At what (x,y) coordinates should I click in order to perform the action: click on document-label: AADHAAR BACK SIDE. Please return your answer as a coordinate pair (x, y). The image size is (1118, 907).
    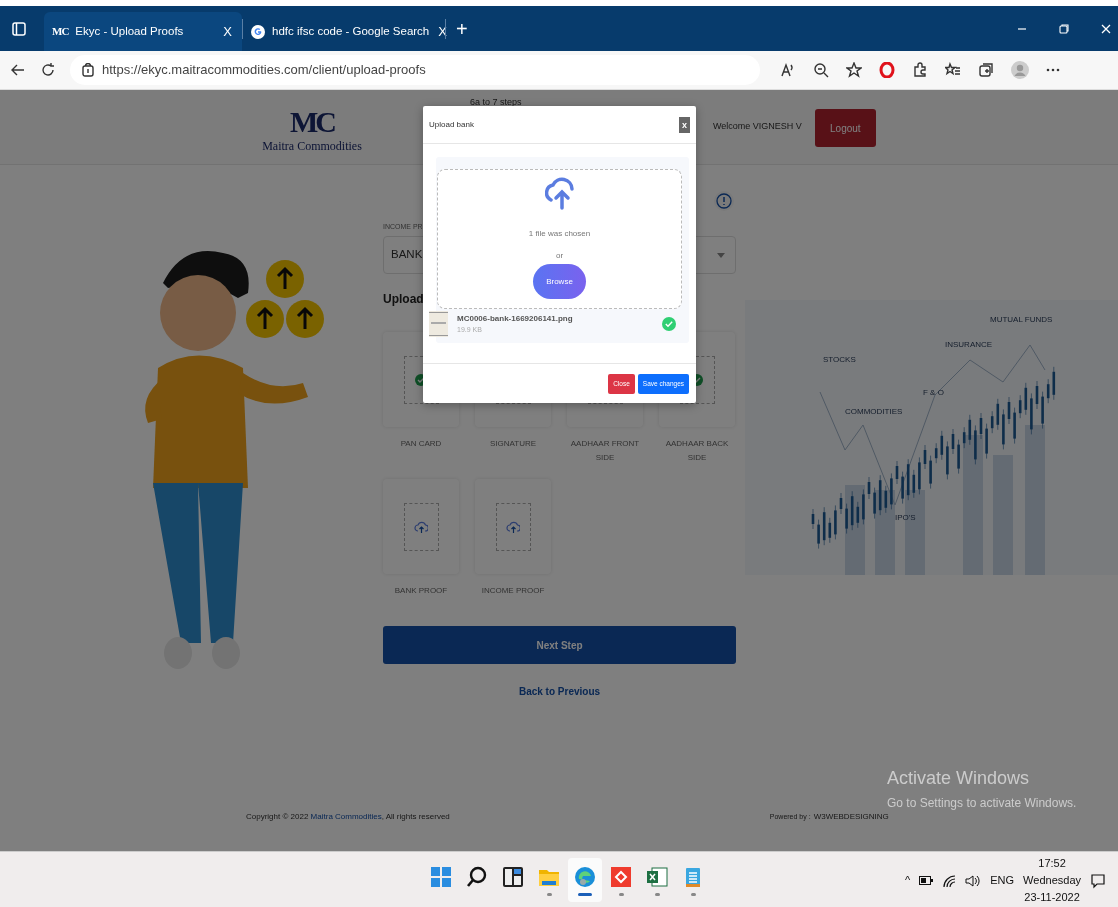
    Looking at the image, I should click on (697, 451).